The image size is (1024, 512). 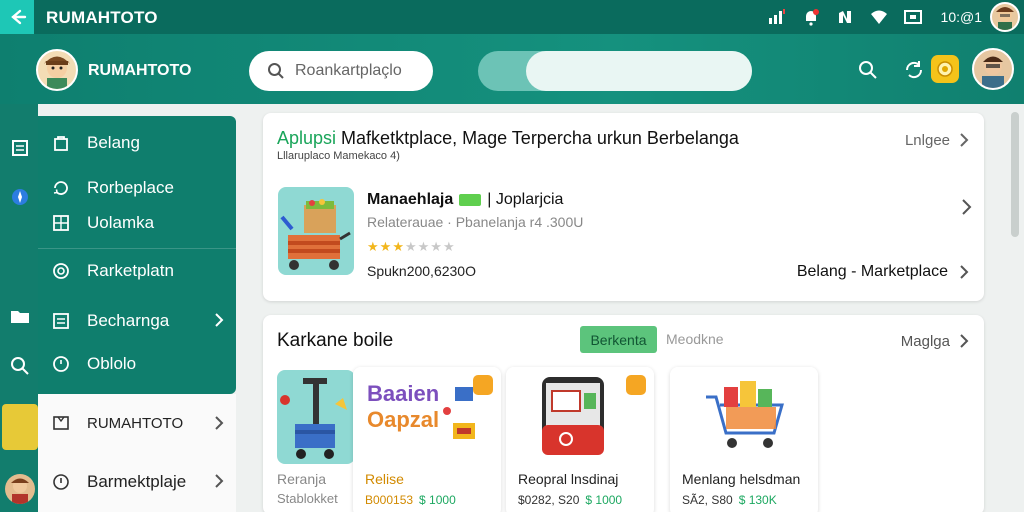 I want to click on product-open-button, so click(x=966, y=209).